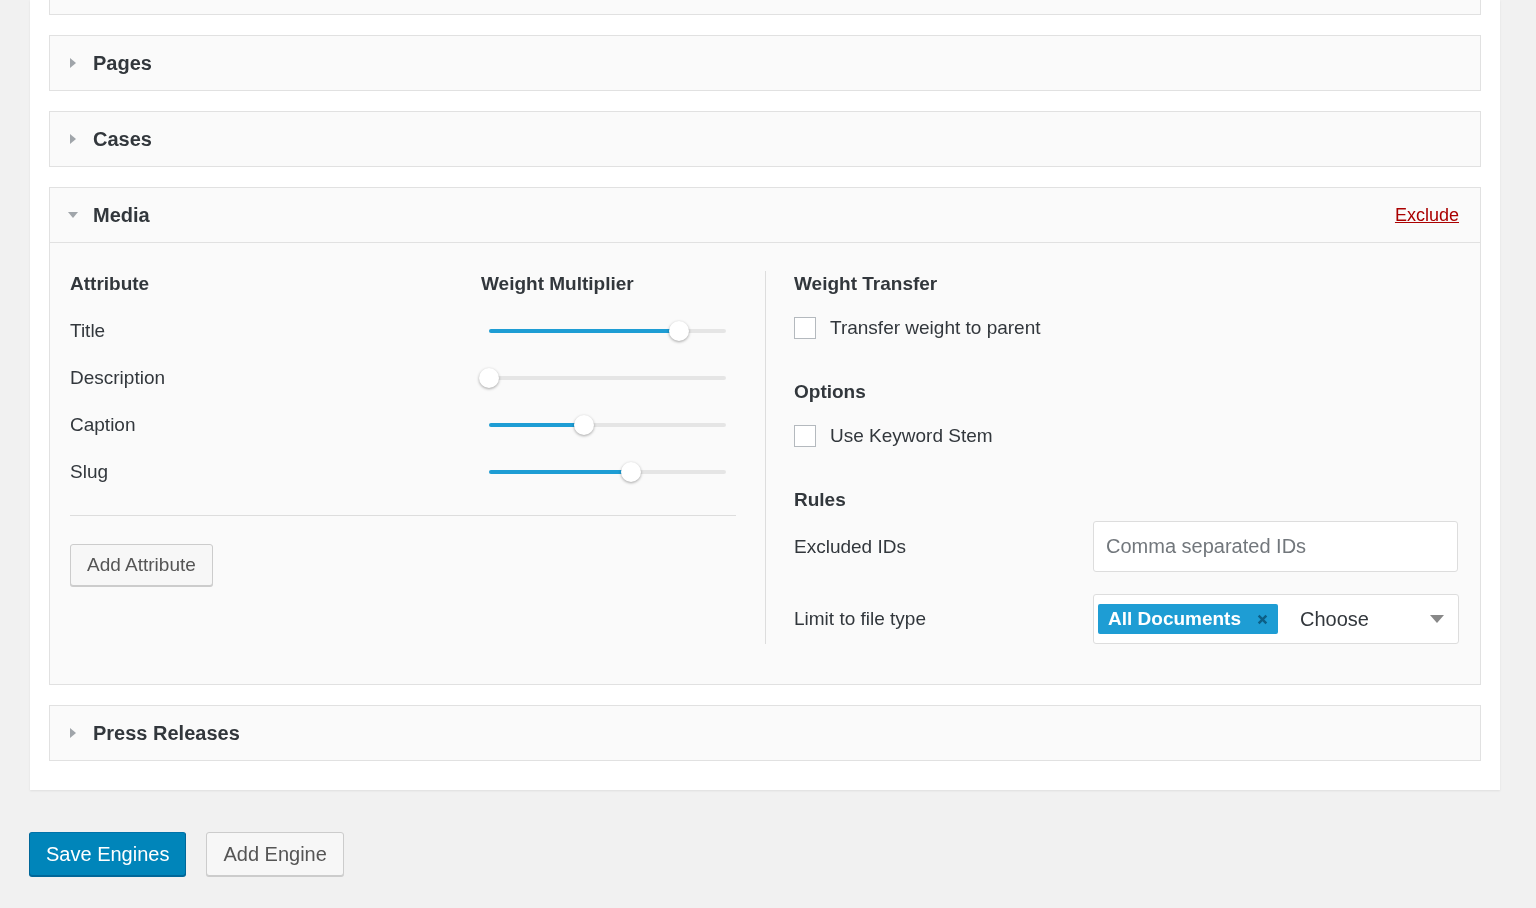 This screenshot has width=1536, height=908. I want to click on column-heading: Attribute, so click(110, 284).